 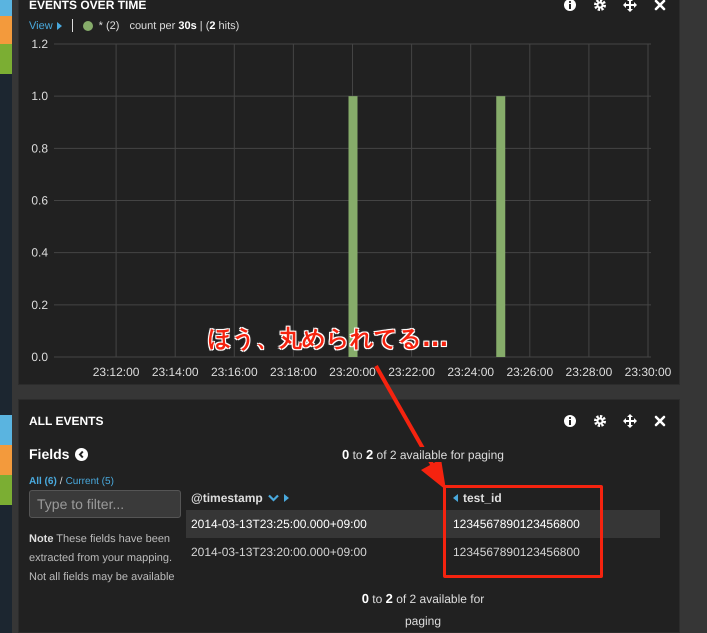 What do you see at coordinates (411, 370) in the screenshot?
I see `tick-label: 23:22:00` at bounding box center [411, 370].